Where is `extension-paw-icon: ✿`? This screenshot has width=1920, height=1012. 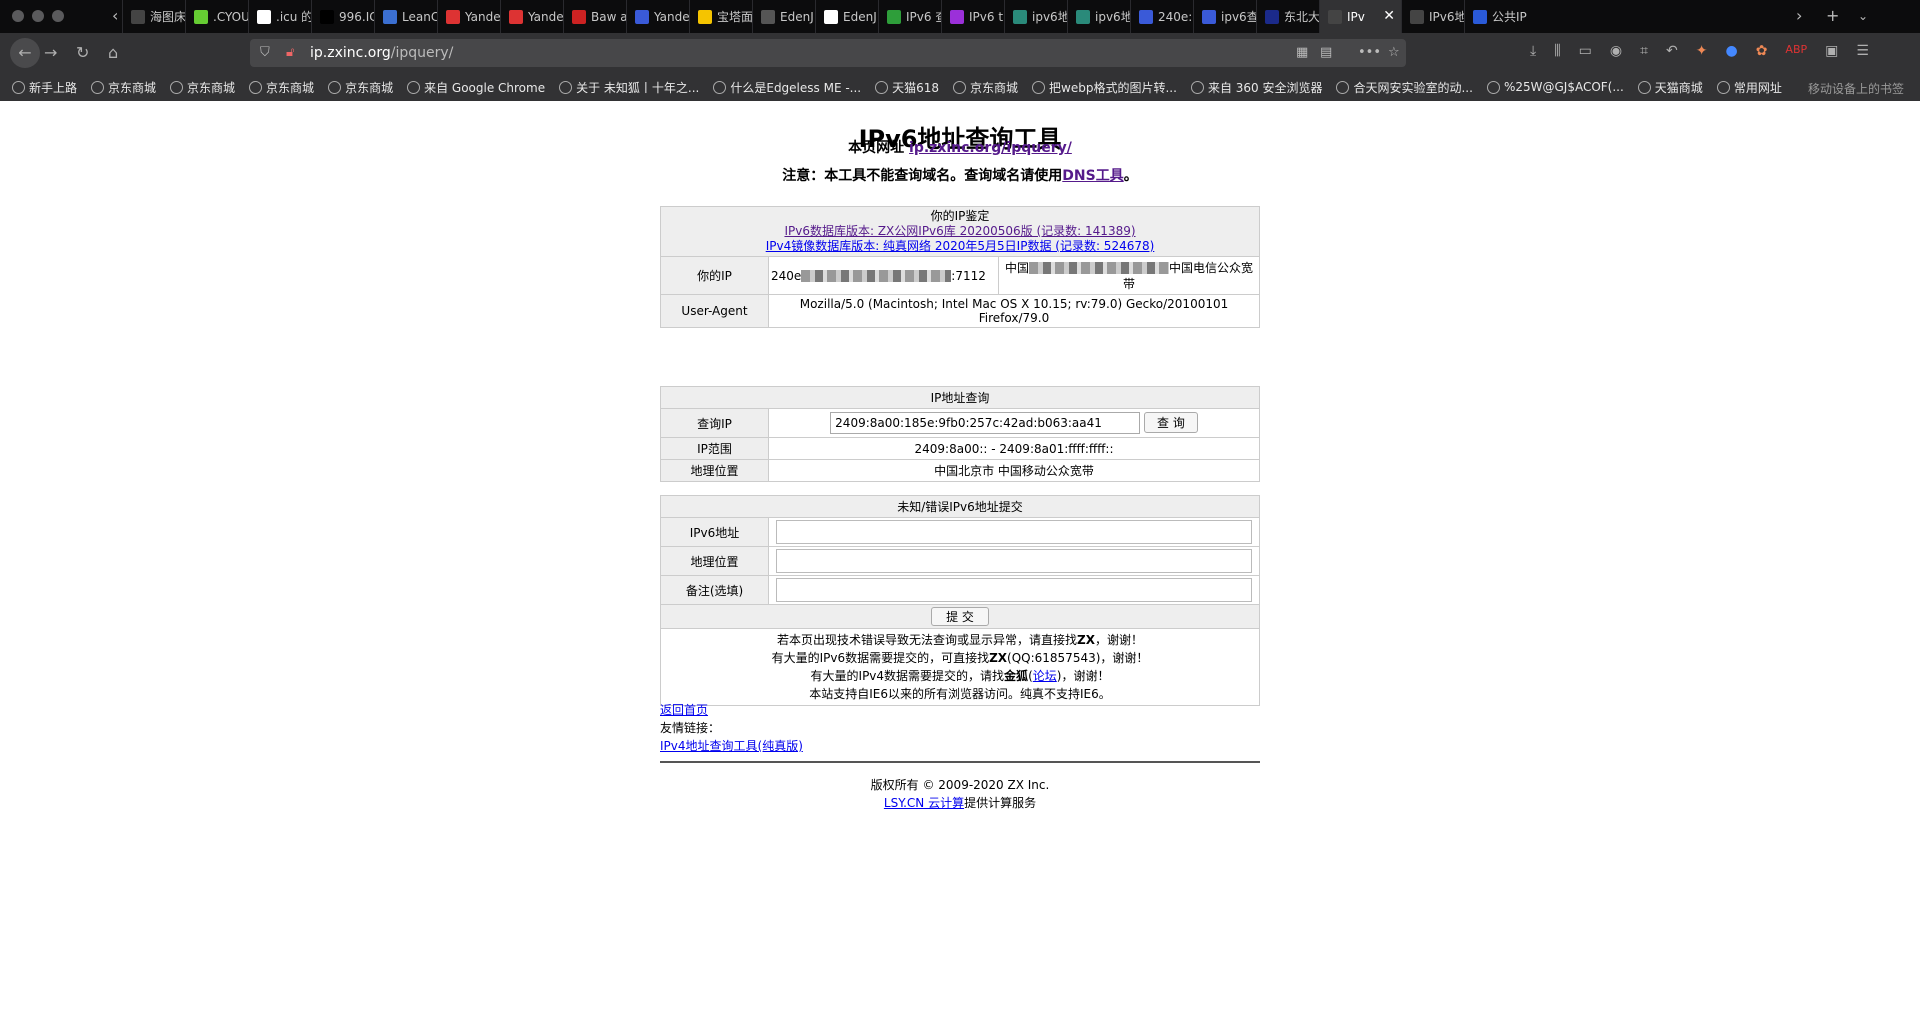 extension-paw-icon: ✿ is located at coordinates (1762, 51).